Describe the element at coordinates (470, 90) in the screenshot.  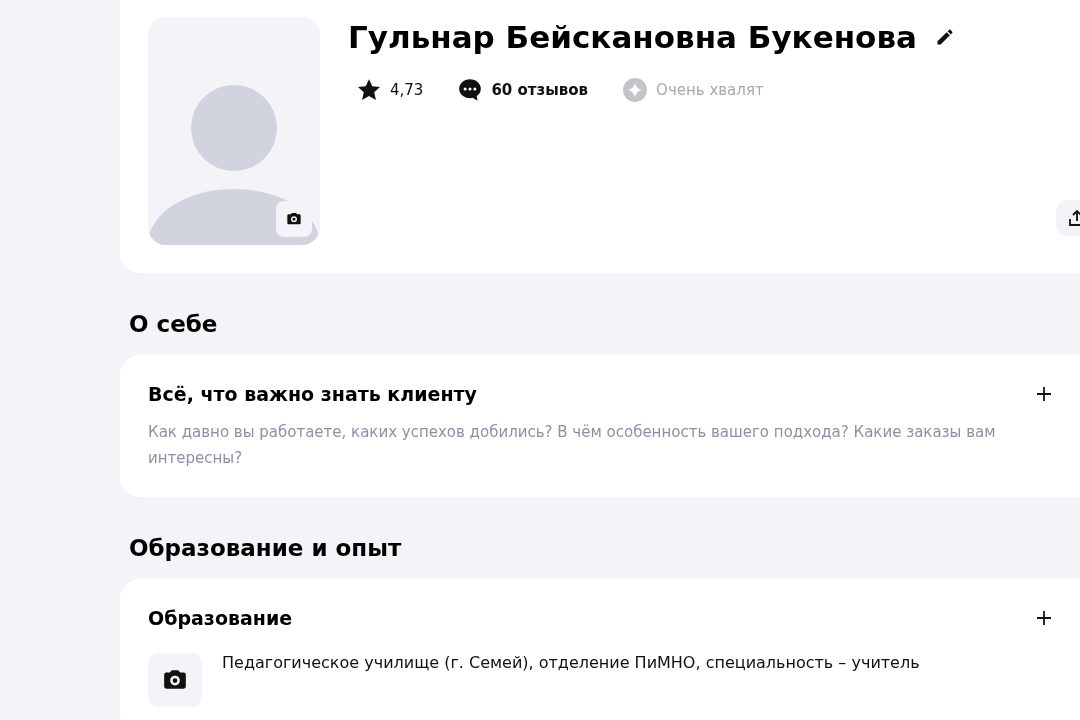
I see `chat-bubble-icon` at that location.